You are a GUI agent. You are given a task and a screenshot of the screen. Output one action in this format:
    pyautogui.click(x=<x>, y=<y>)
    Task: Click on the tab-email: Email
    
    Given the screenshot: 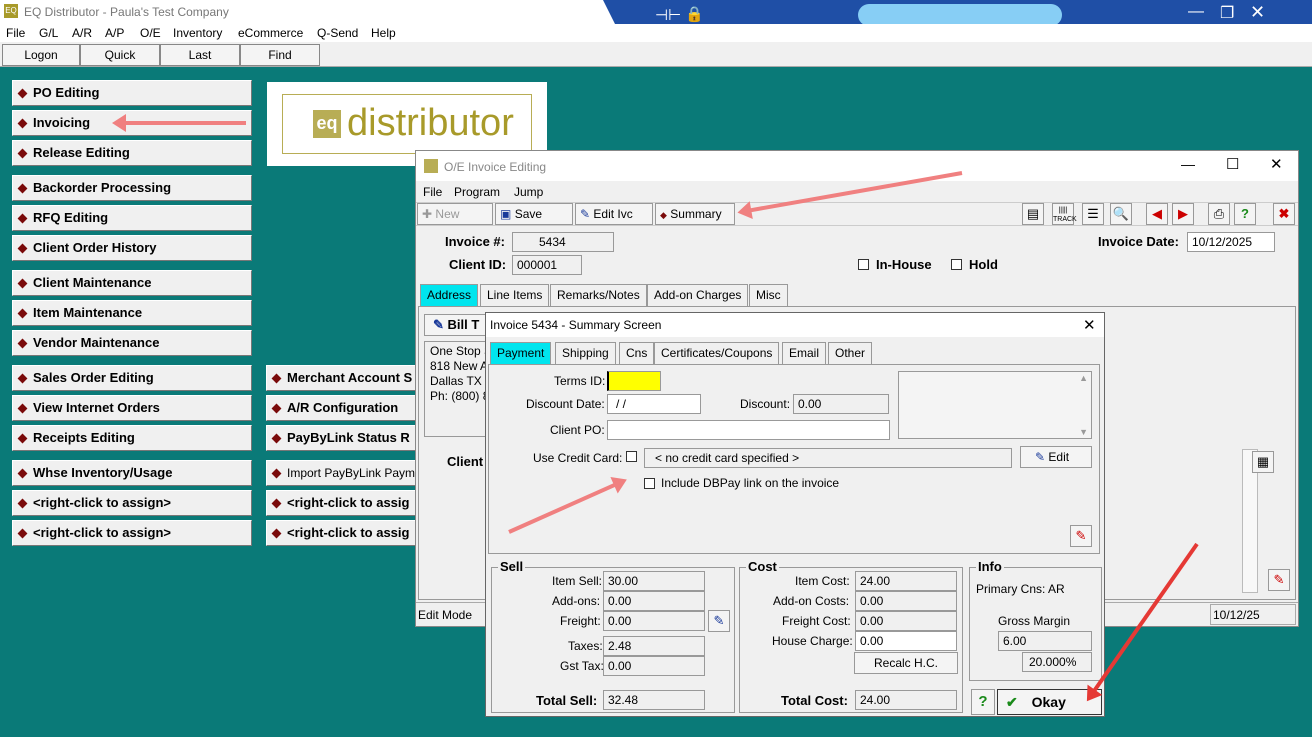 What is the action you would take?
    pyautogui.click(x=804, y=353)
    